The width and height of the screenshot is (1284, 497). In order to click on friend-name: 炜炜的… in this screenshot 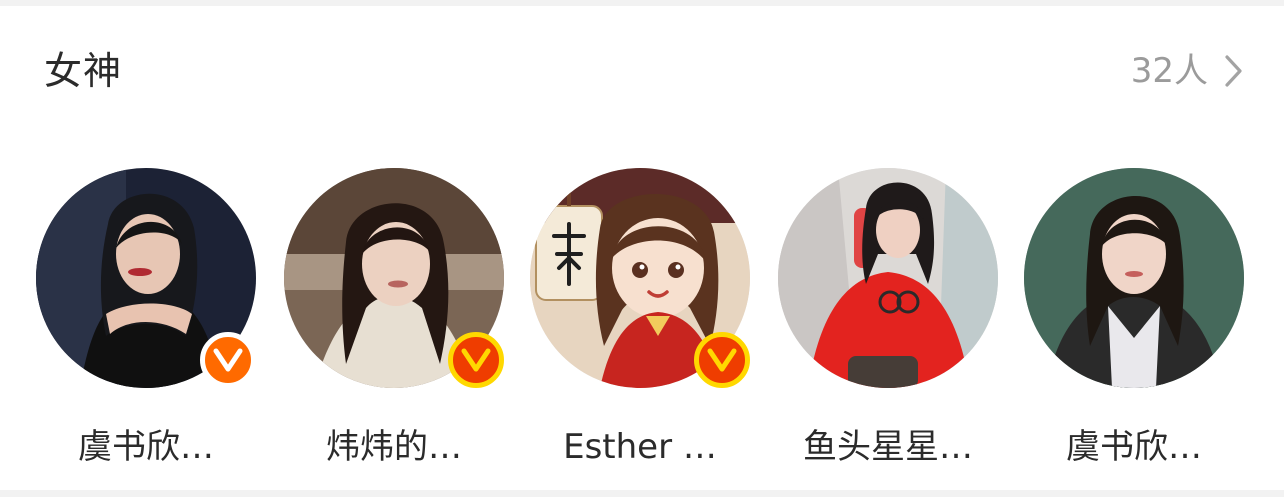, I will do `click(394, 447)`.